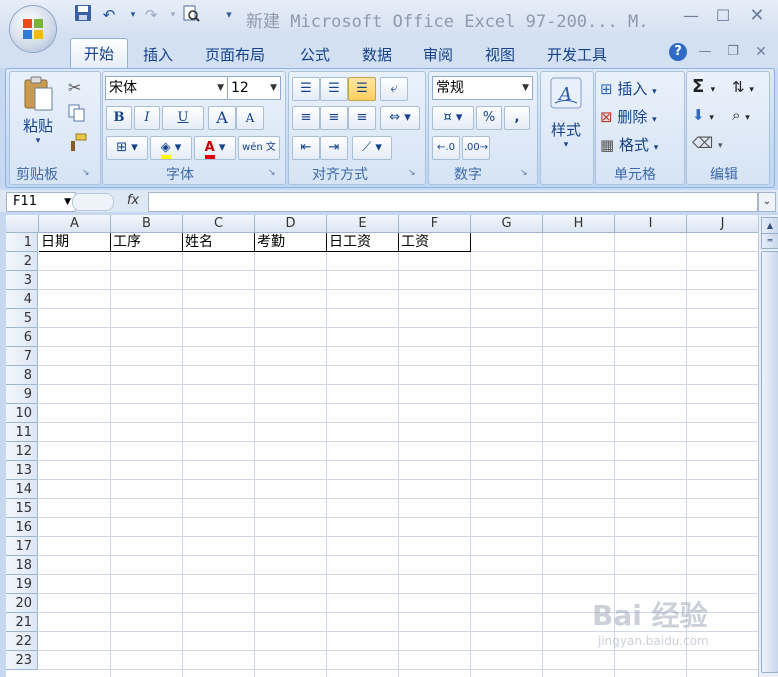  I want to click on print-preview-icon, so click(191, 15).